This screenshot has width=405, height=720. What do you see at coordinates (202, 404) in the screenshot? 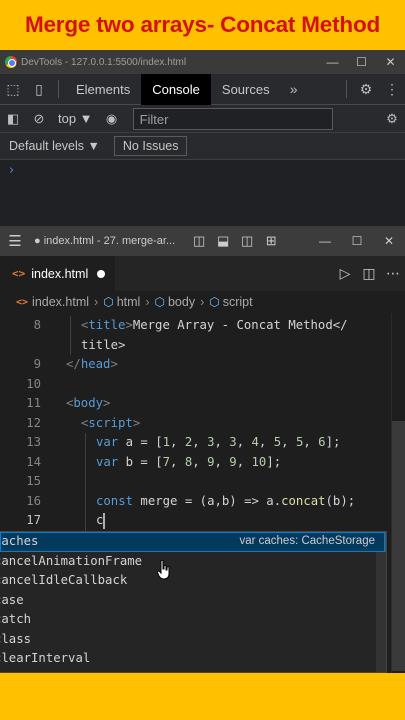
I see `code-line: 11 <body>` at bounding box center [202, 404].